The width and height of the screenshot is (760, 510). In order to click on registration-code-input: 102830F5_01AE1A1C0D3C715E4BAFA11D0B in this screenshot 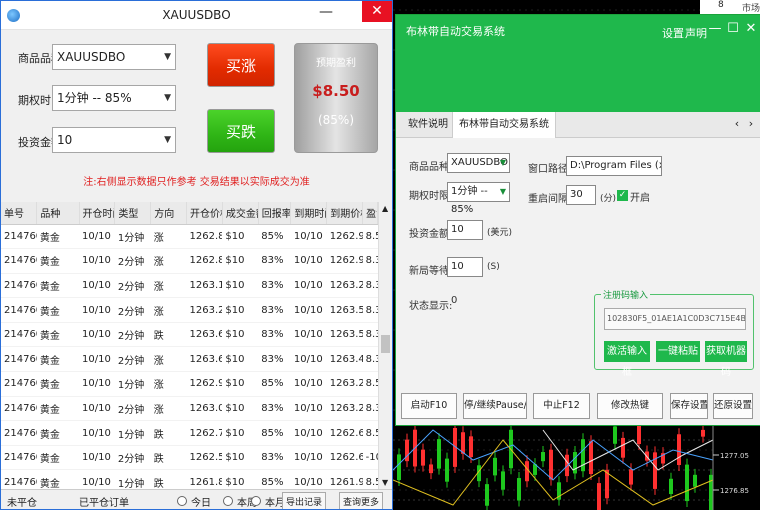, I will do `click(675, 319)`.